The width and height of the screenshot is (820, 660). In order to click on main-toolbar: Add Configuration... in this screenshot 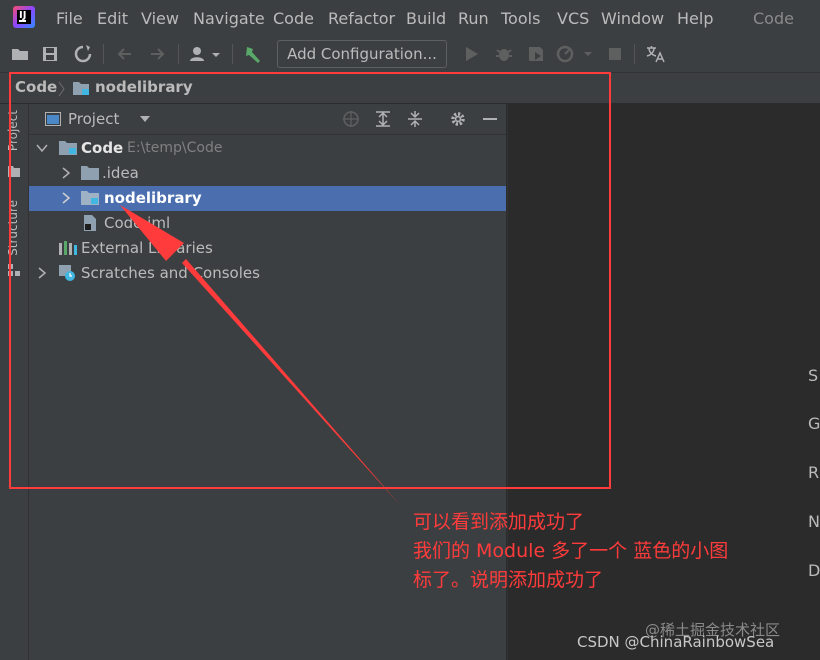, I will do `click(410, 54)`.